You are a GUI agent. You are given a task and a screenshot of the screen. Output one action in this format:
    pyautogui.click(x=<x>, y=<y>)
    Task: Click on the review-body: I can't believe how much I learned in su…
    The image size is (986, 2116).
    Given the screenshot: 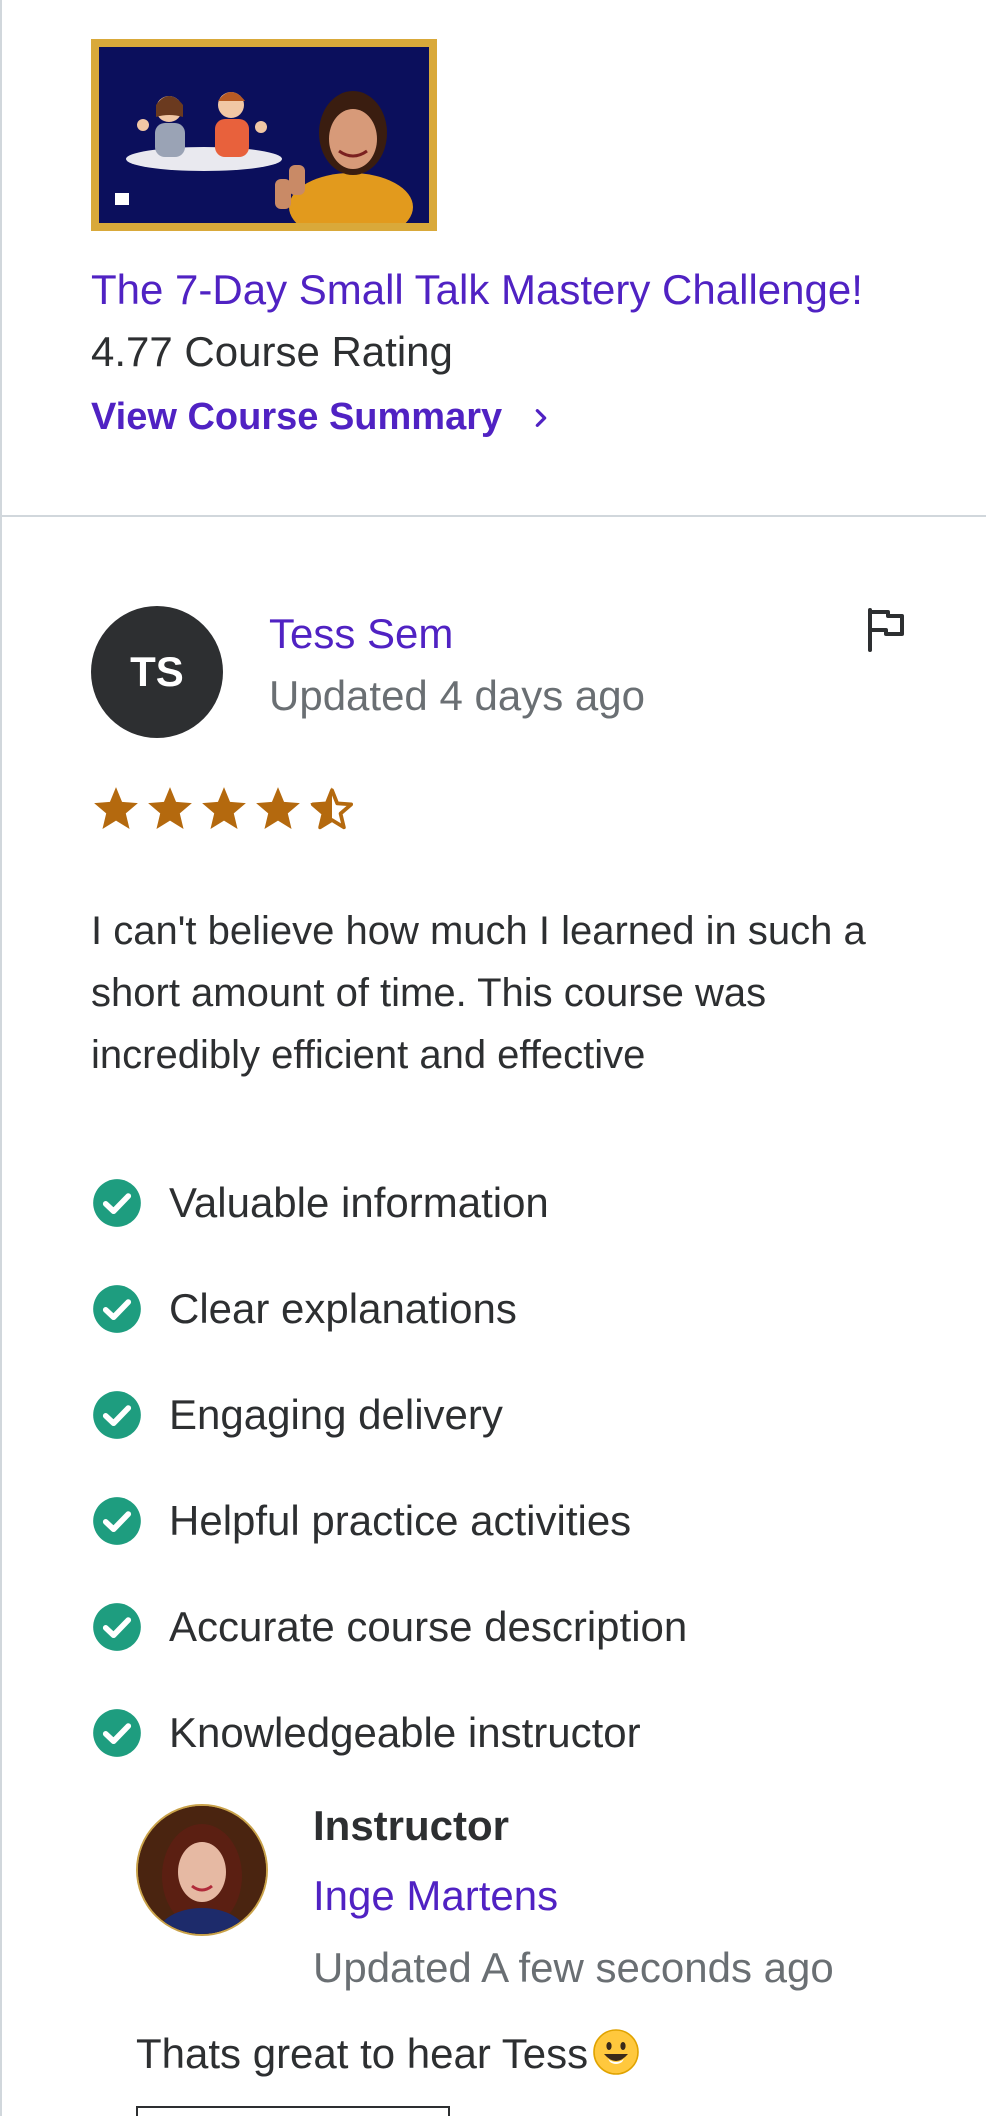 What is the action you would take?
    pyautogui.click(x=478, y=993)
    